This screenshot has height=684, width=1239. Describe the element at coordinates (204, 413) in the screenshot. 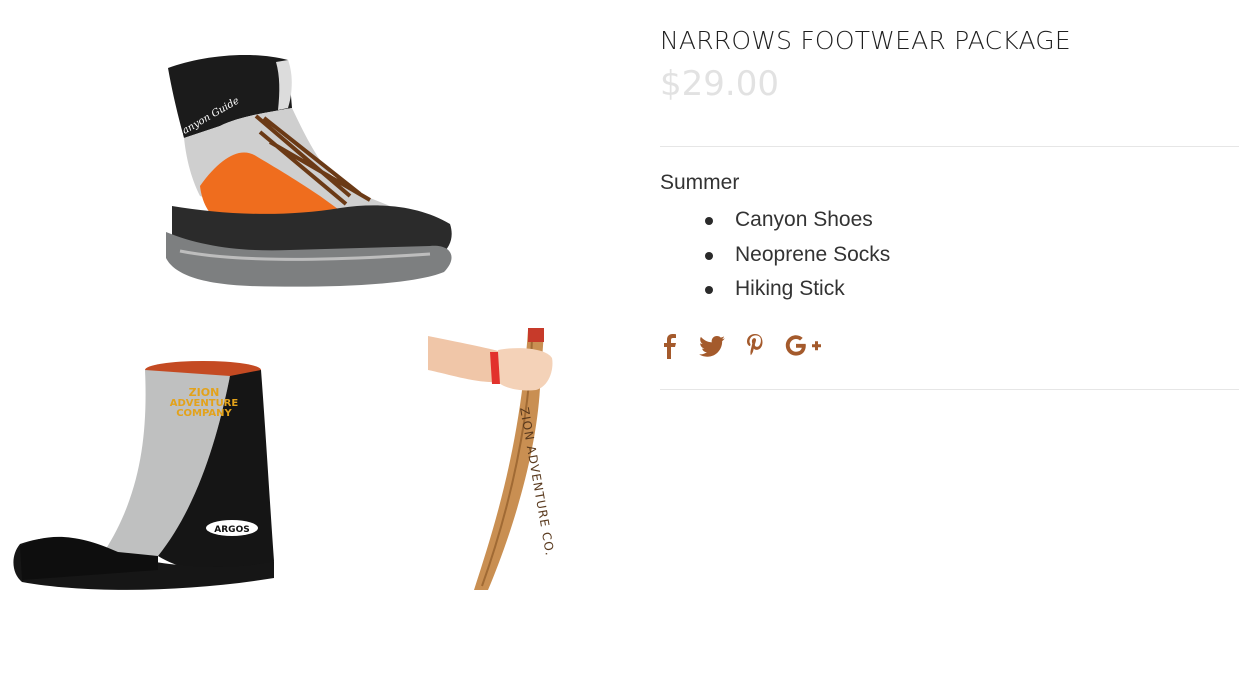

I see `svg-text: COMPANY` at that location.